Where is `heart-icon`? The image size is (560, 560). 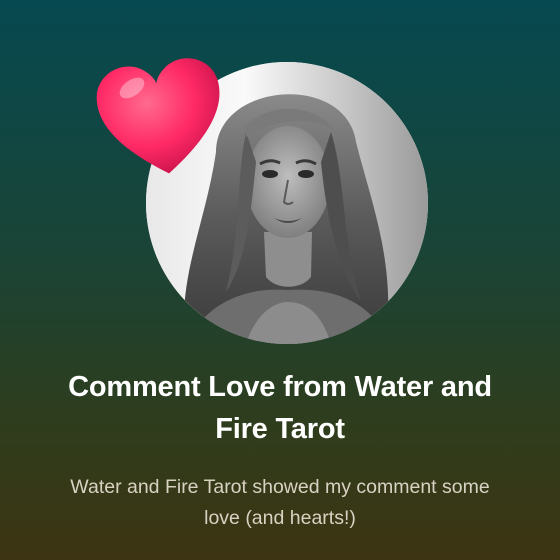
heart-icon is located at coordinates (158, 116).